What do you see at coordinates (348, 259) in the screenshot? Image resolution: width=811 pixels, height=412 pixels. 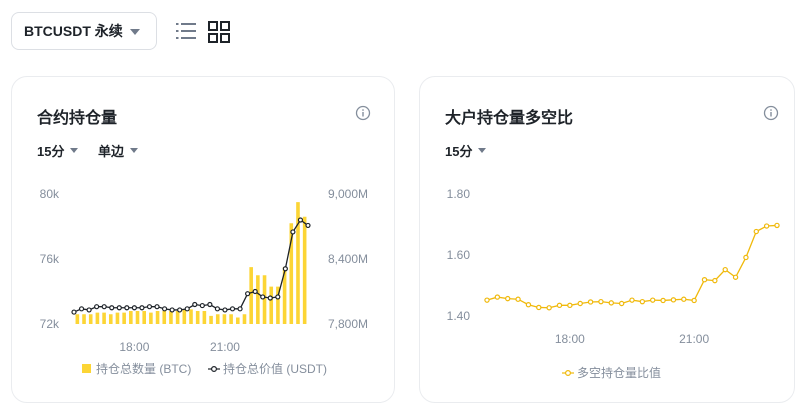 I see `right-y-tick-label: 8,400M` at bounding box center [348, 259].